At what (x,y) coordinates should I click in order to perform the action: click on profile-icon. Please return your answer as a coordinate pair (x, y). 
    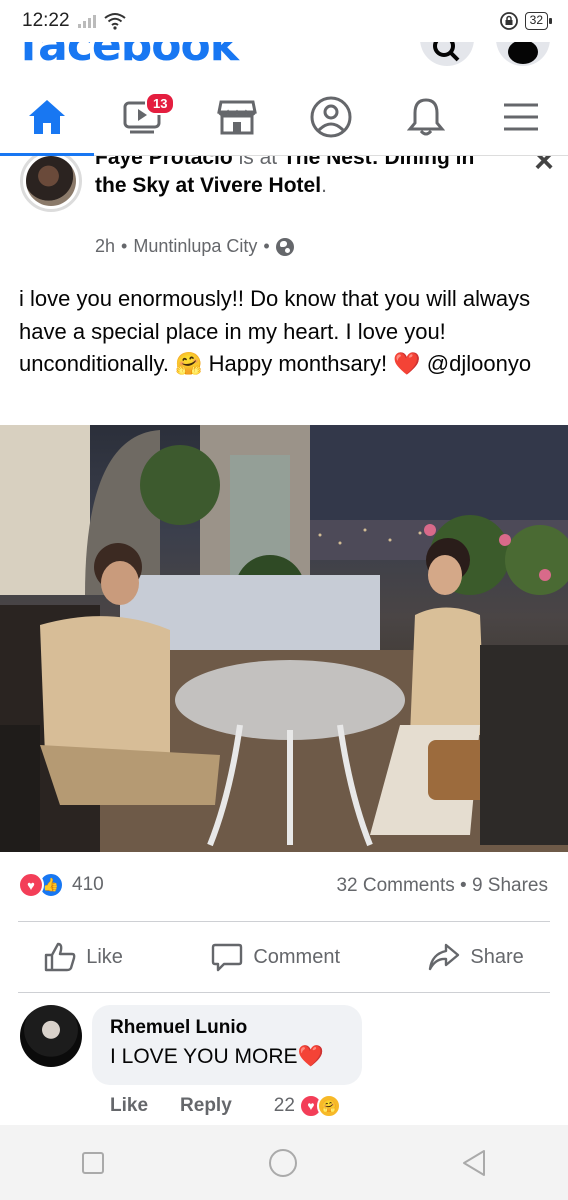
    Looking at the image, I should click on (331, 116).